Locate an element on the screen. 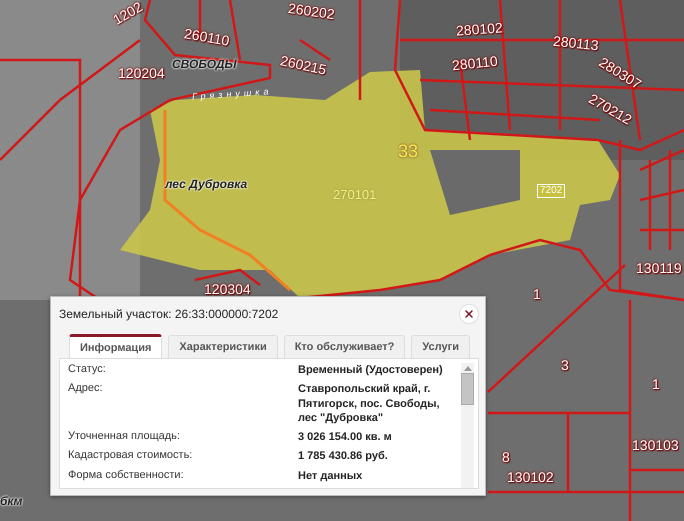 The image size is (684, 521). map-label: 260202 is located at coordinates (311, 11).